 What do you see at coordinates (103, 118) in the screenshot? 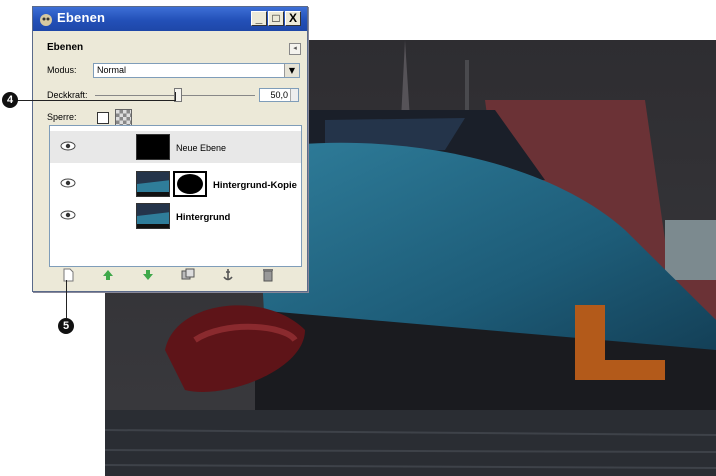
I see `lock-pixels-checkbox` at bounding box center [103, 118].